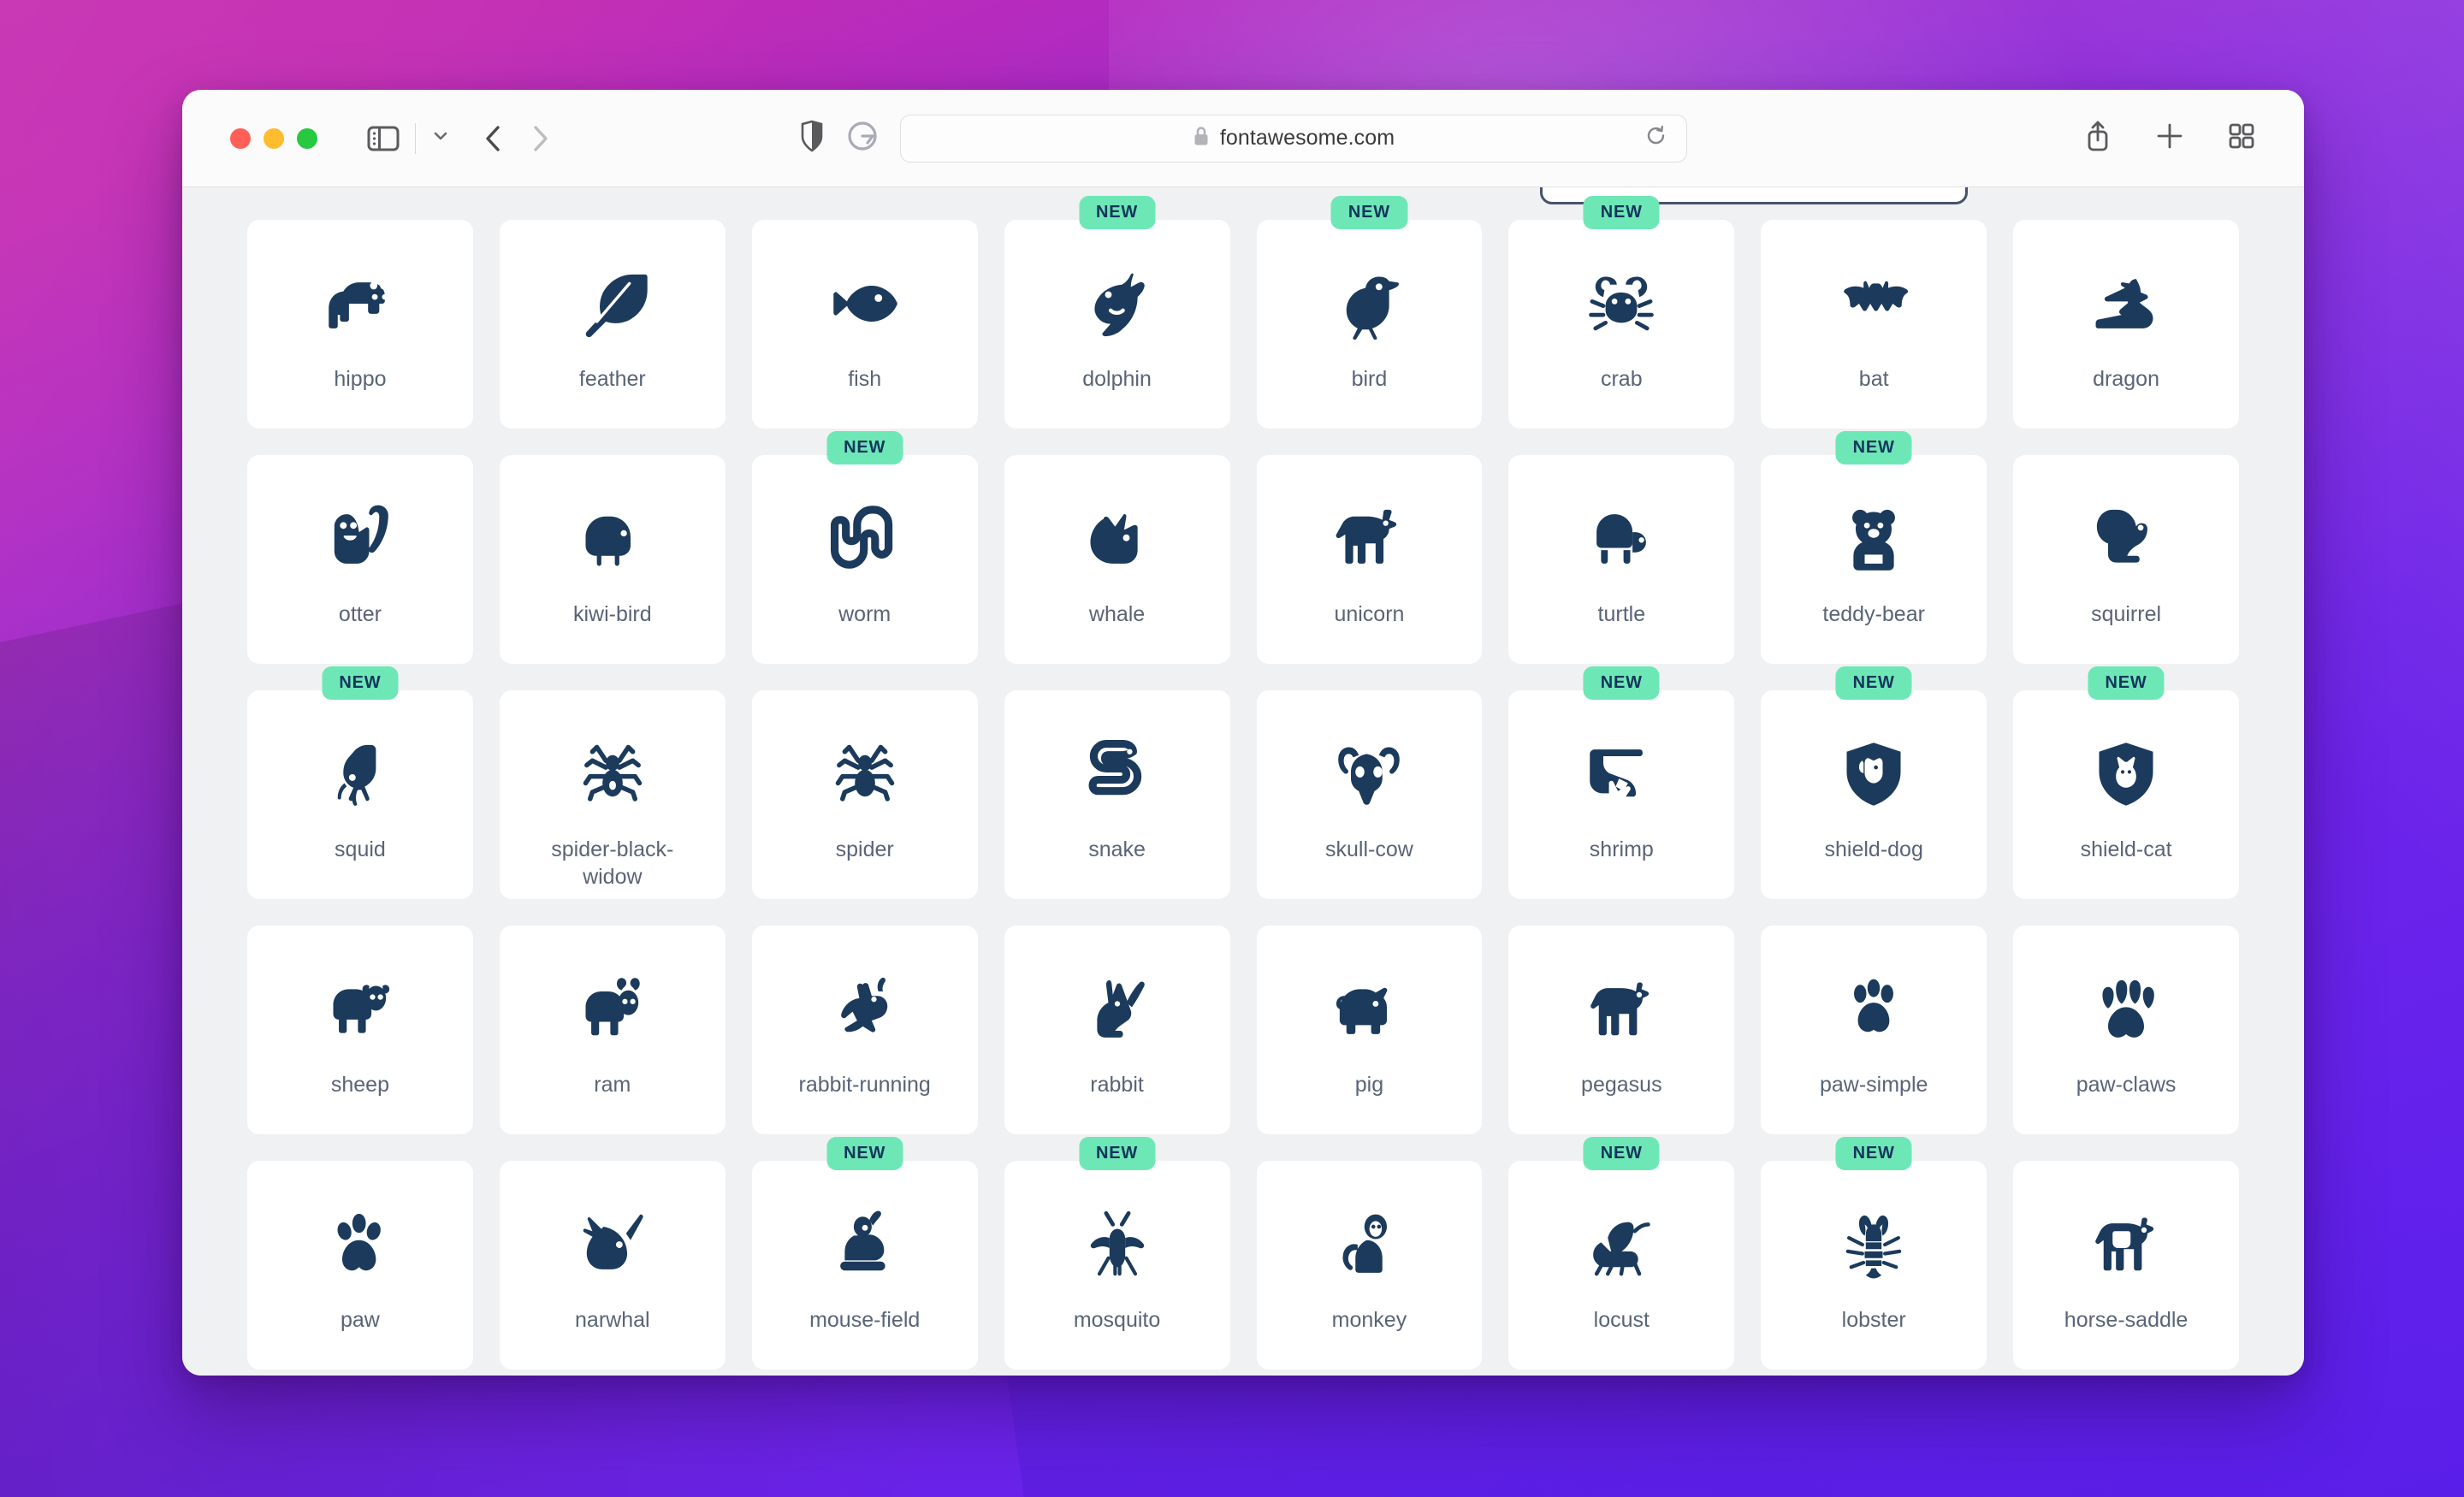 The image size is (2464, 1497). I want to click on icon-card: skull-cow, so click(1369, 794).